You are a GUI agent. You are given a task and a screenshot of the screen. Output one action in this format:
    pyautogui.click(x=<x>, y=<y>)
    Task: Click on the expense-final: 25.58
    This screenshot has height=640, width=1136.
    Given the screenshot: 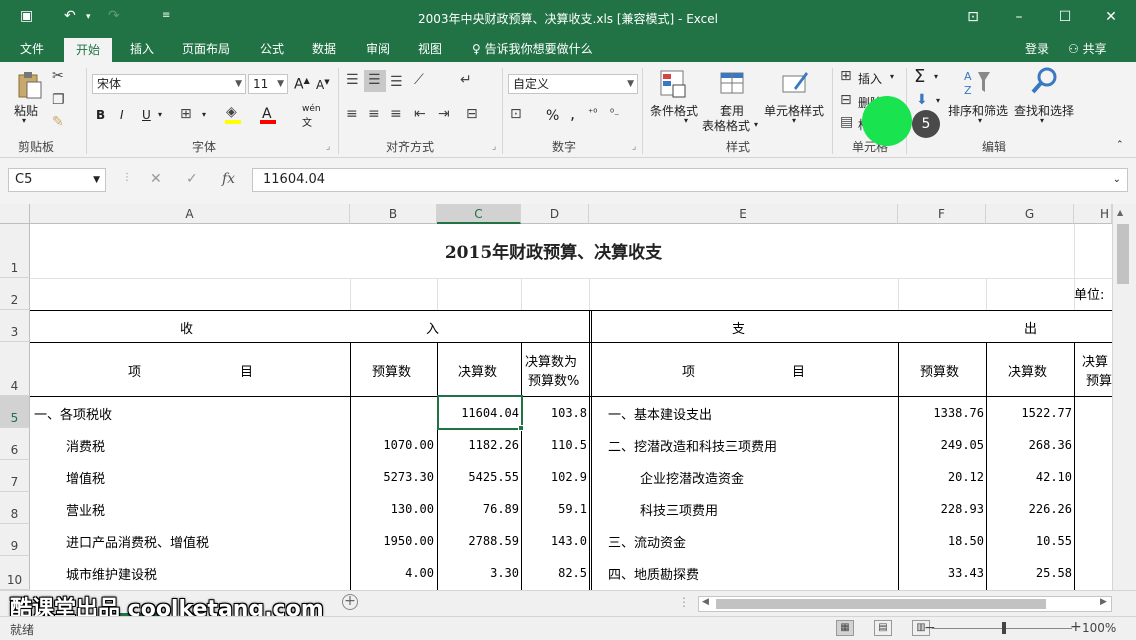 What is the action you would take?
    pyautogui.click(x=1030, y=573)
    